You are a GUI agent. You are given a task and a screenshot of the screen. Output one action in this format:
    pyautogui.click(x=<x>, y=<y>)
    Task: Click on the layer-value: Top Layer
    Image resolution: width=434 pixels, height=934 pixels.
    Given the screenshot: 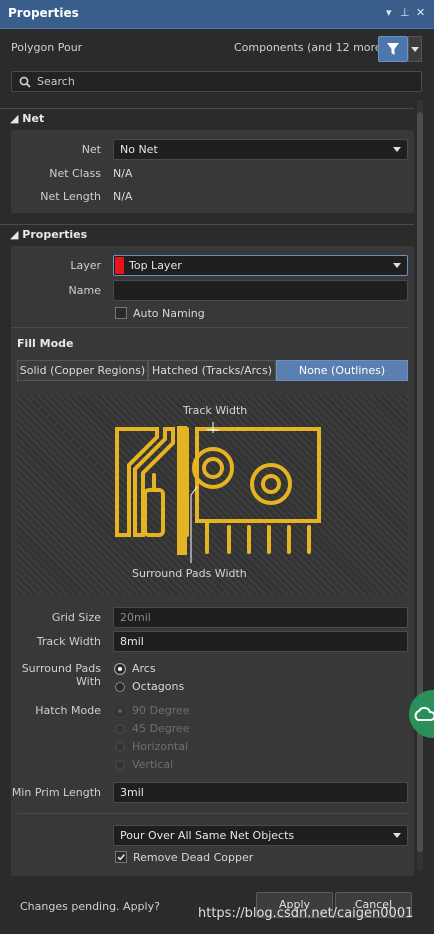 What is the action you would take?
    pyautogui.click(x=155, y=265)
    